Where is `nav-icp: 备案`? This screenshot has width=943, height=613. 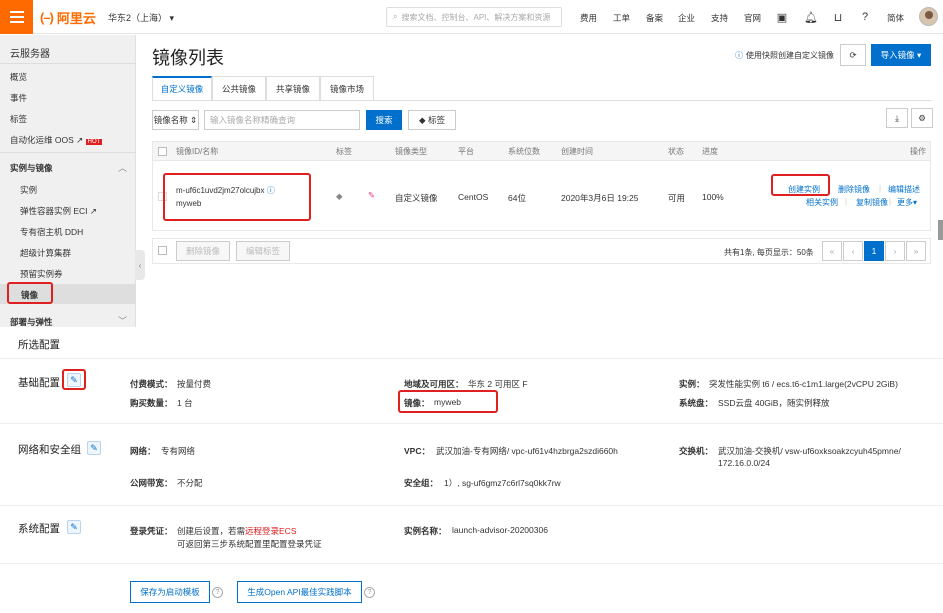
nav-icp: 备案 is located at coordinates (654, 18).